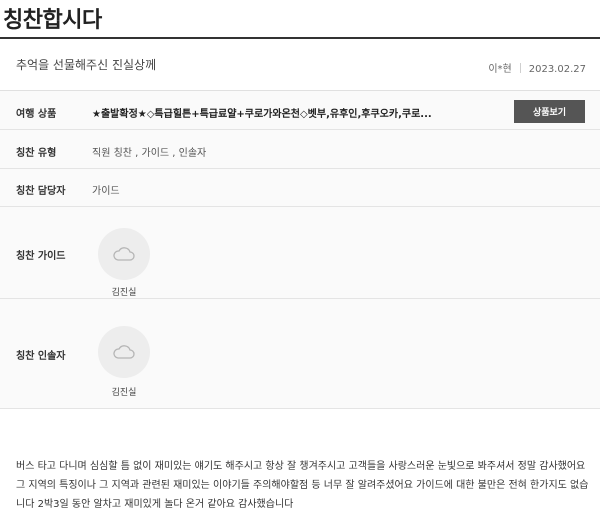 The image size is (600, 511). What do you see at coordinates (86, 65) in the screenshot?
I see `post-subject: 추억을 선물해주신 진실상께` at bounding box center [86, 65].